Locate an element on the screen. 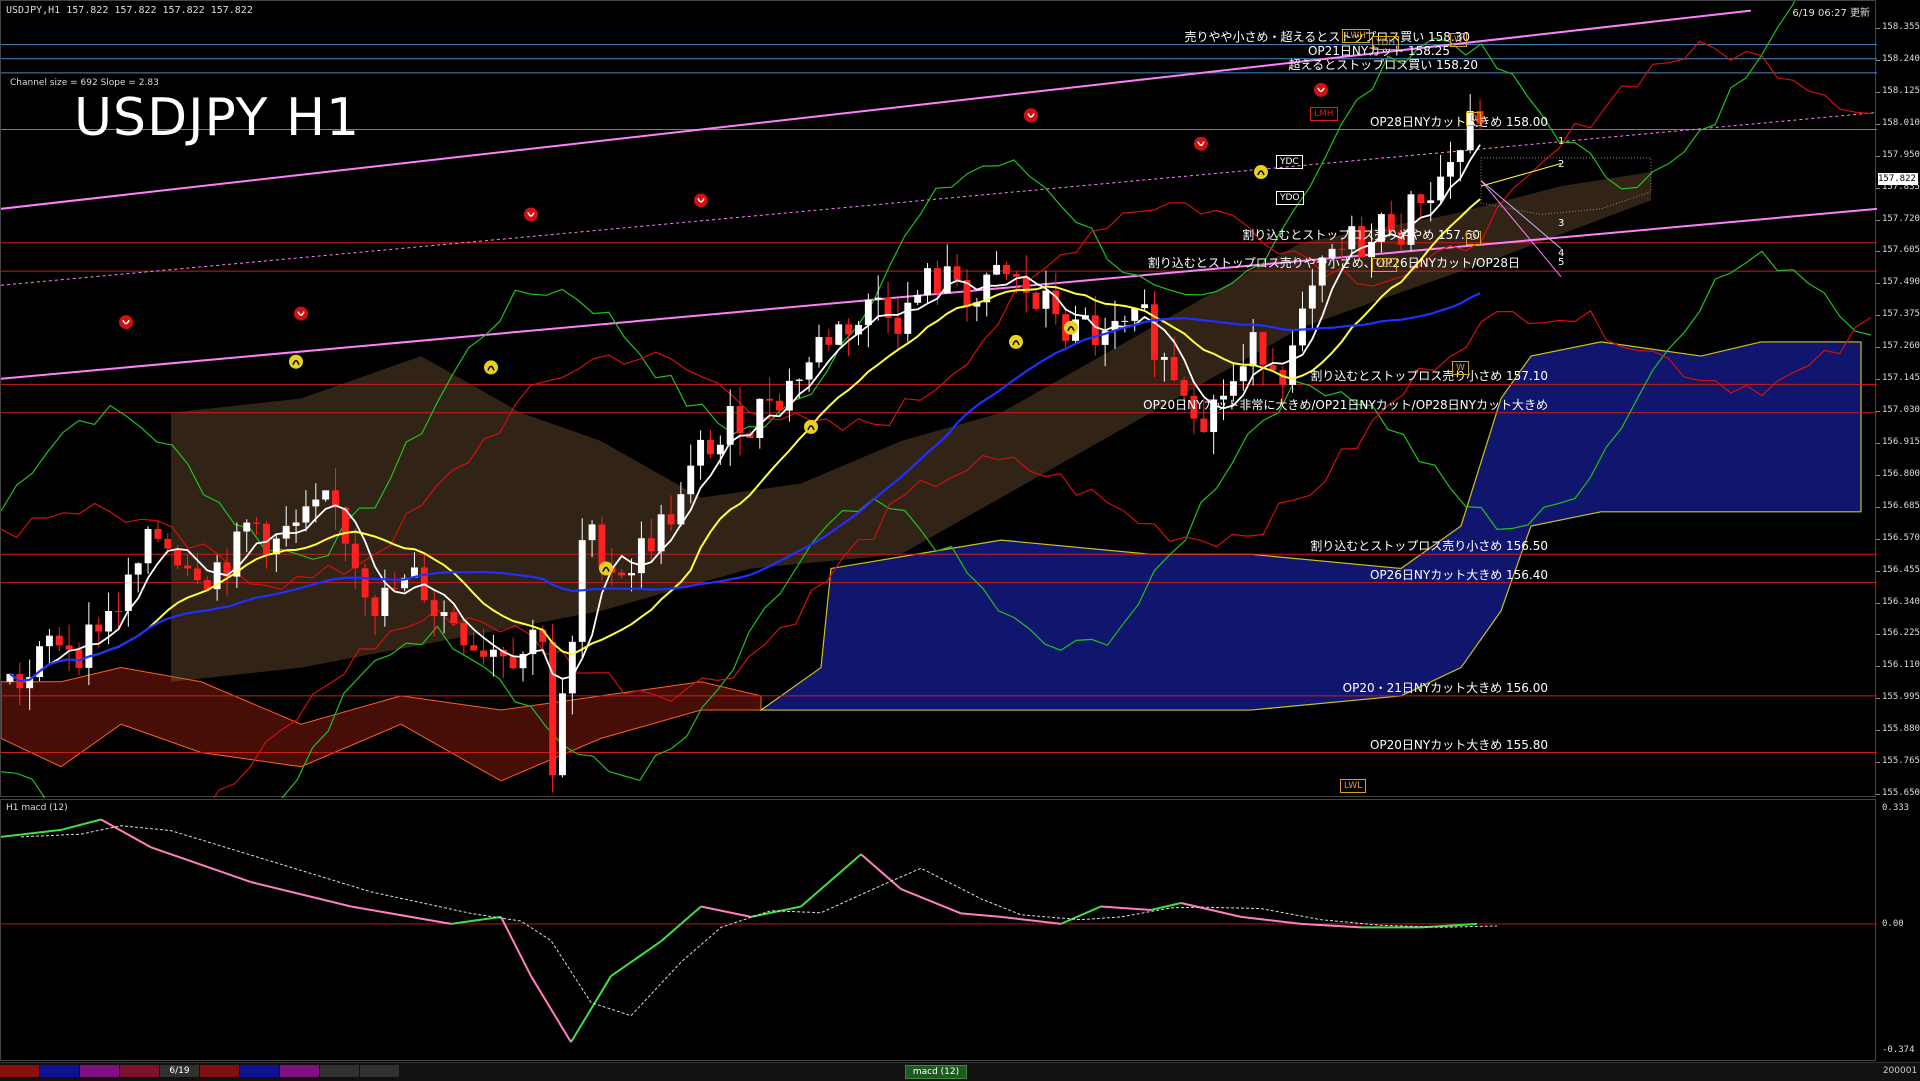  macd-tick-label: -0.374 is located at coordinates (1898, 1050).